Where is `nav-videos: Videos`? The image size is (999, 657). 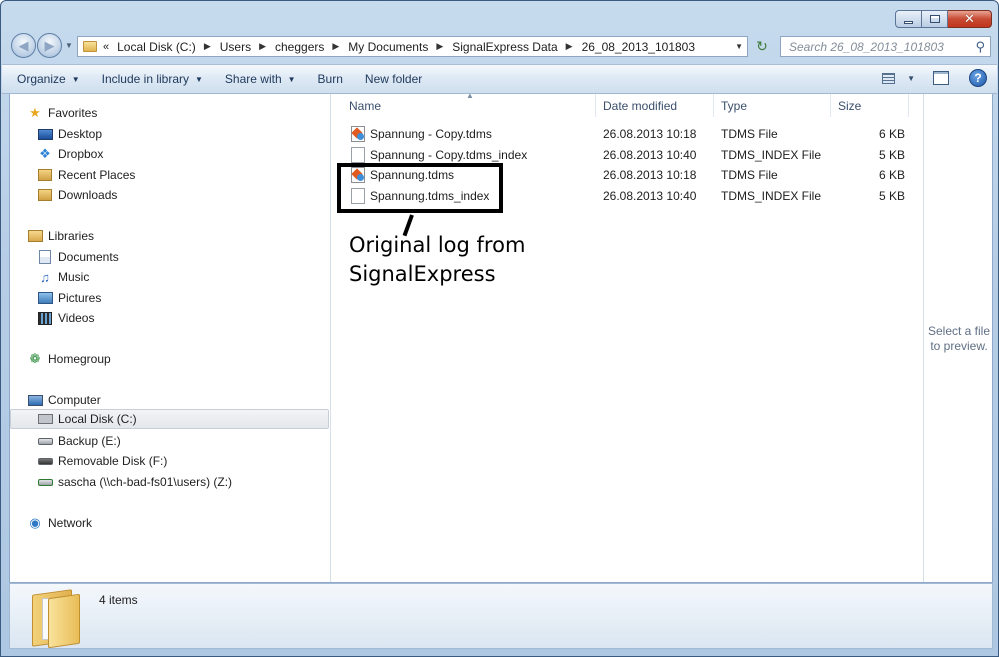 nav-videos: Videos is located at coordinates (65, 318).